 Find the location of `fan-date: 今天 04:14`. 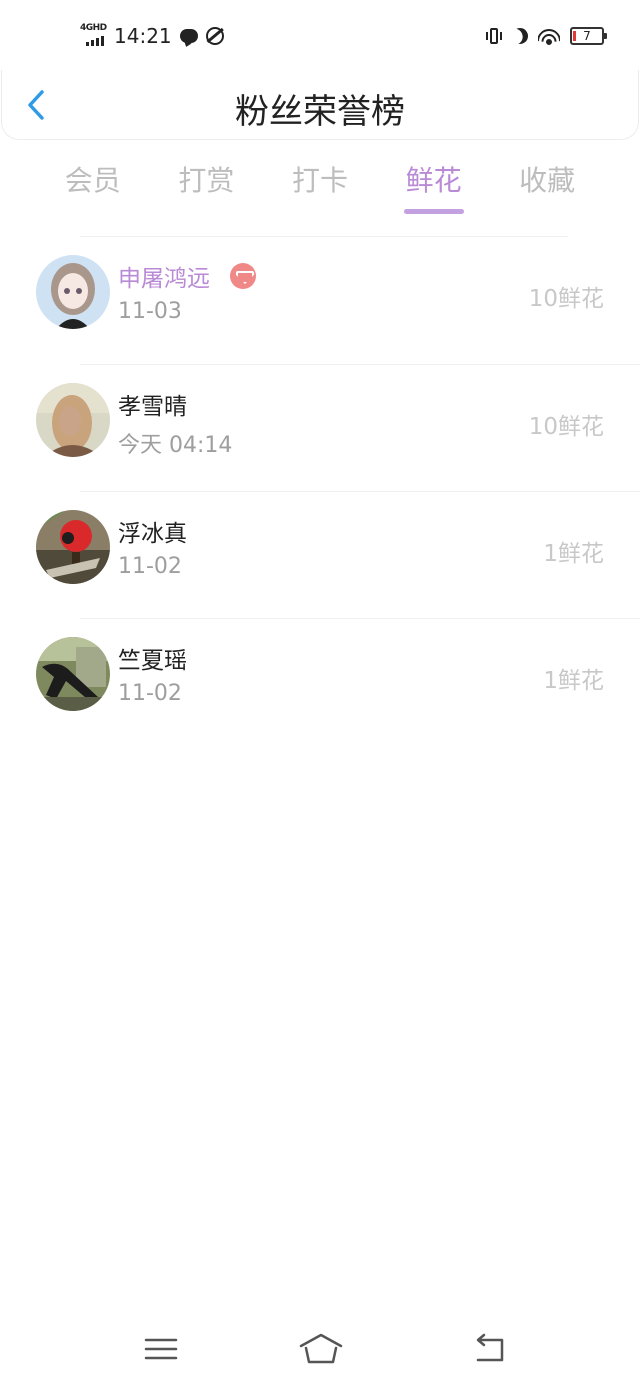

fan-date: 今天 04:14 is located at coordinates (175, 445).